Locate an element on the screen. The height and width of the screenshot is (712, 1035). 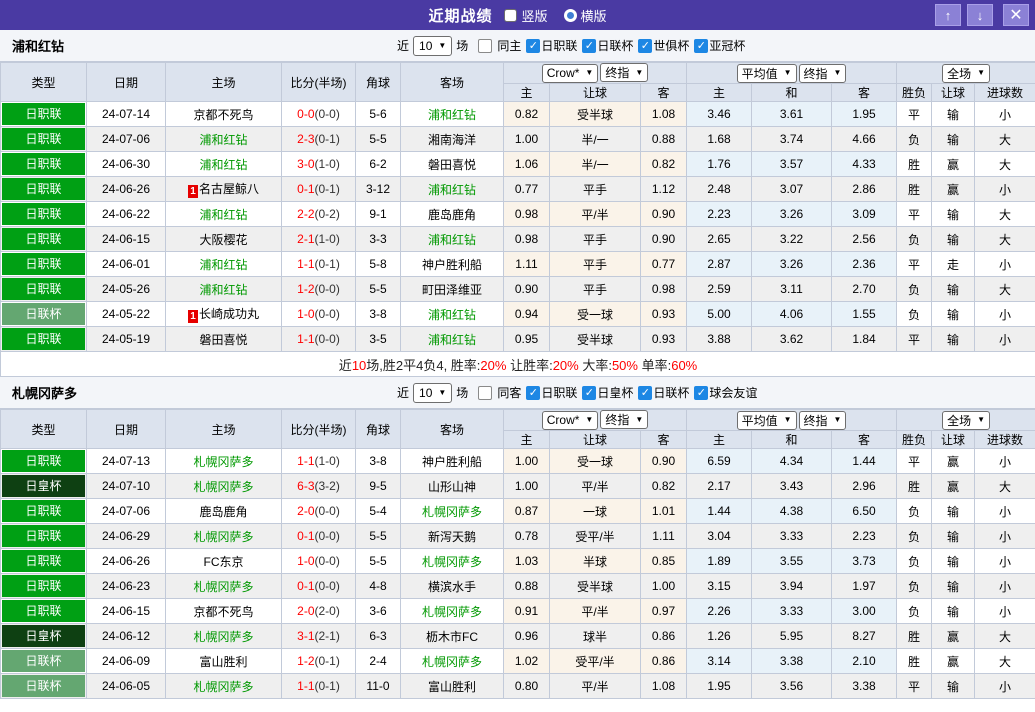
cell-score: 1-0(0-0) is located at coordinates (318, 314).